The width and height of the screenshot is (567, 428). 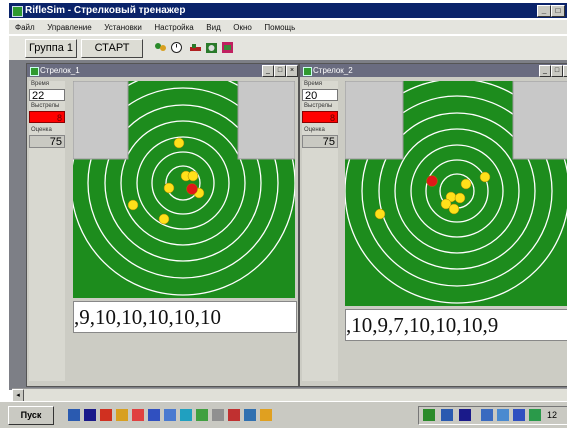 What do you see at coordinates (211, 47) in the screenshot?
I see `target-icon` at bounding box center [211, 47].